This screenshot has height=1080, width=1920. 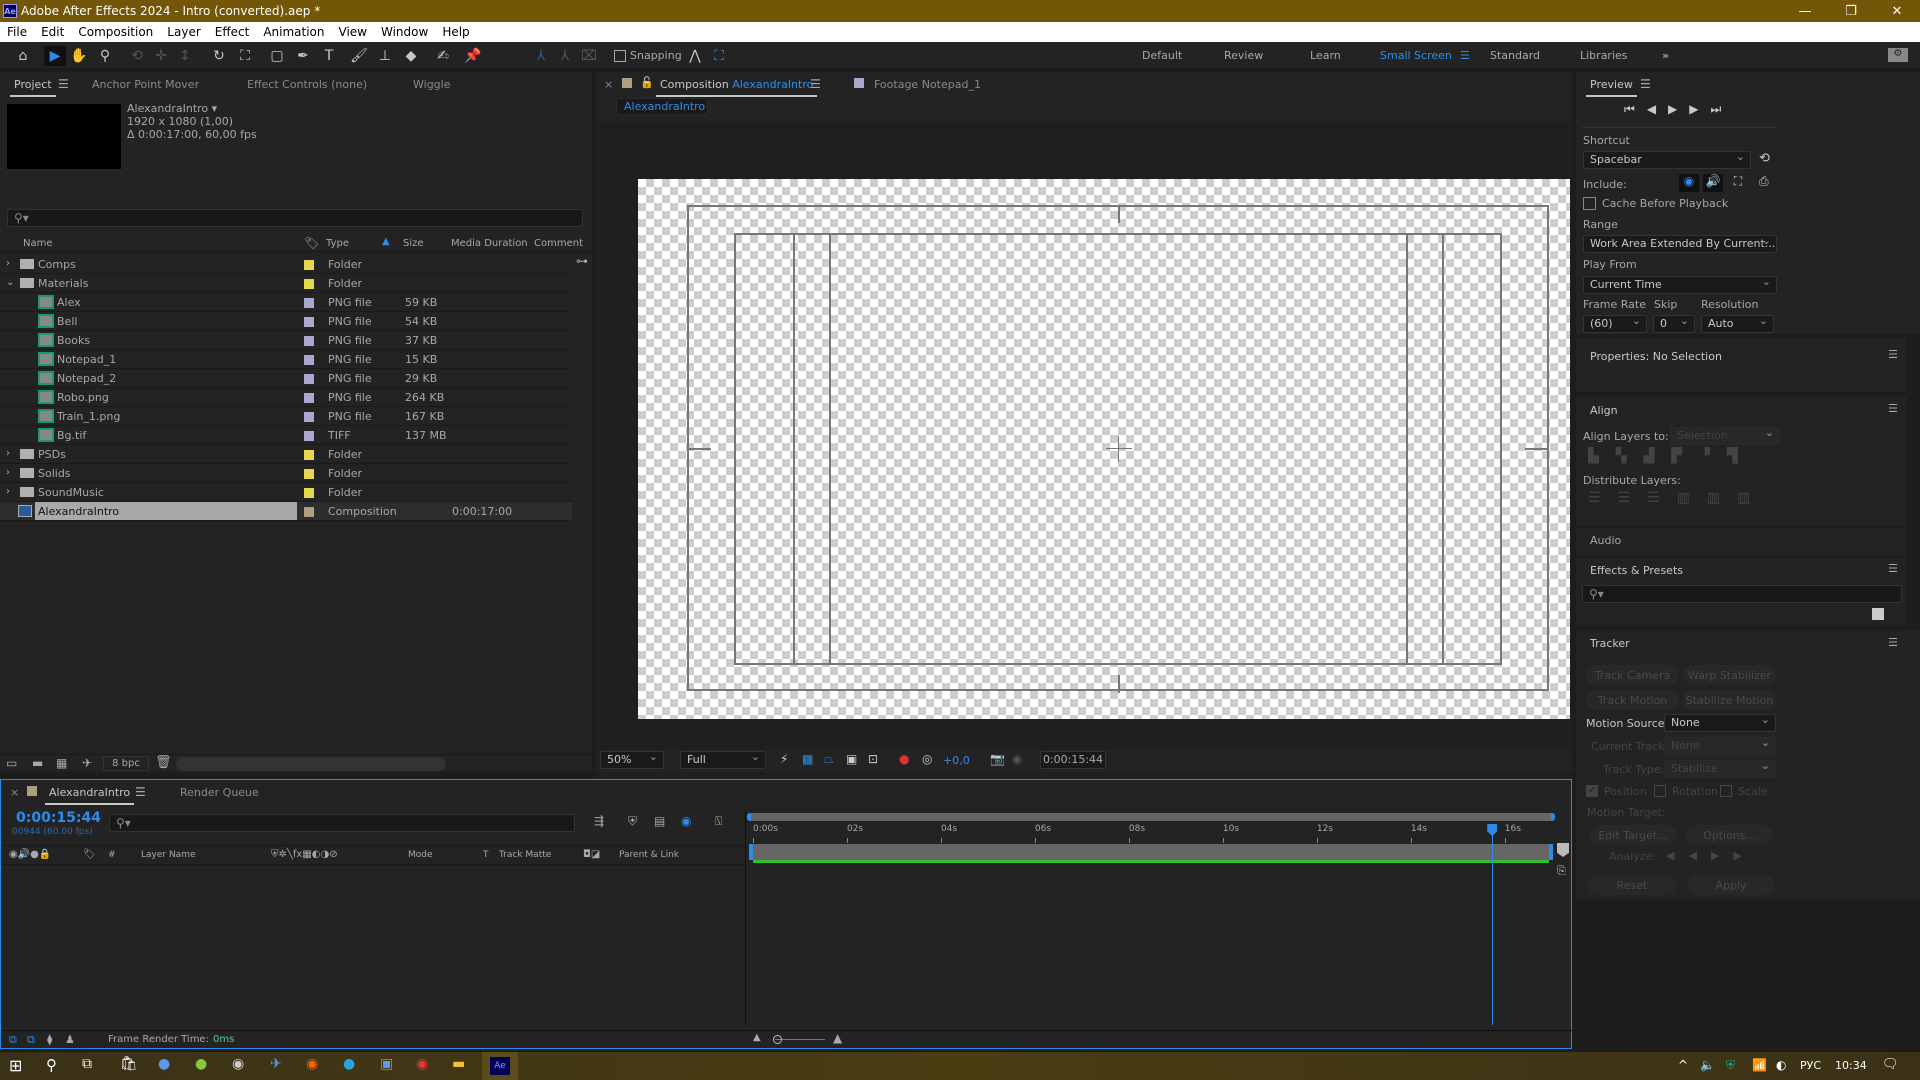 I want to click on type-tool-icon: T, so click(x=329, y=56).